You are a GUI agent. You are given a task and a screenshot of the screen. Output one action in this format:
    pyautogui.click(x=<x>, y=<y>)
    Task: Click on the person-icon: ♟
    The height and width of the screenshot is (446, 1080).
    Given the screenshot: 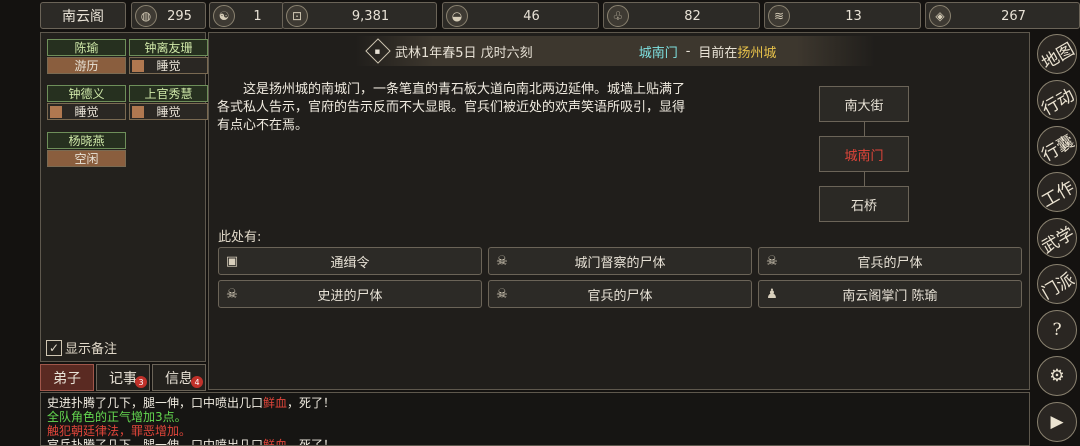 What is the action you would take?
    pyautogui.click(x=772, y=294)
    